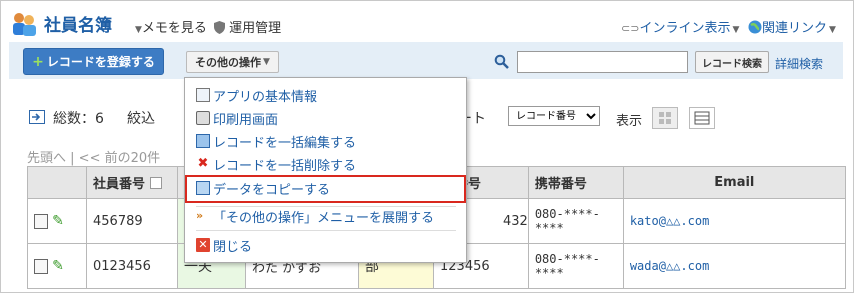 The width and height of the screenshot is (854, 293). Describe the element at coordinates (755, 27) in the screenshot. I see `globe-icon` at that location.